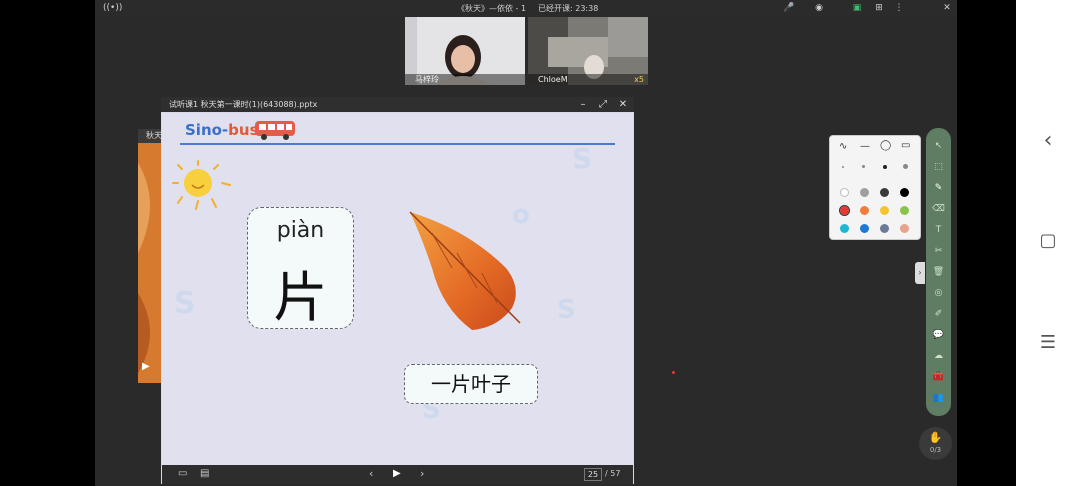 Image resolution: width=1080 pixels, height=486 pixels. Describe the element at coordinates (938, 251) in the screenshot. I see `scissors-icon: ✂` at that location.